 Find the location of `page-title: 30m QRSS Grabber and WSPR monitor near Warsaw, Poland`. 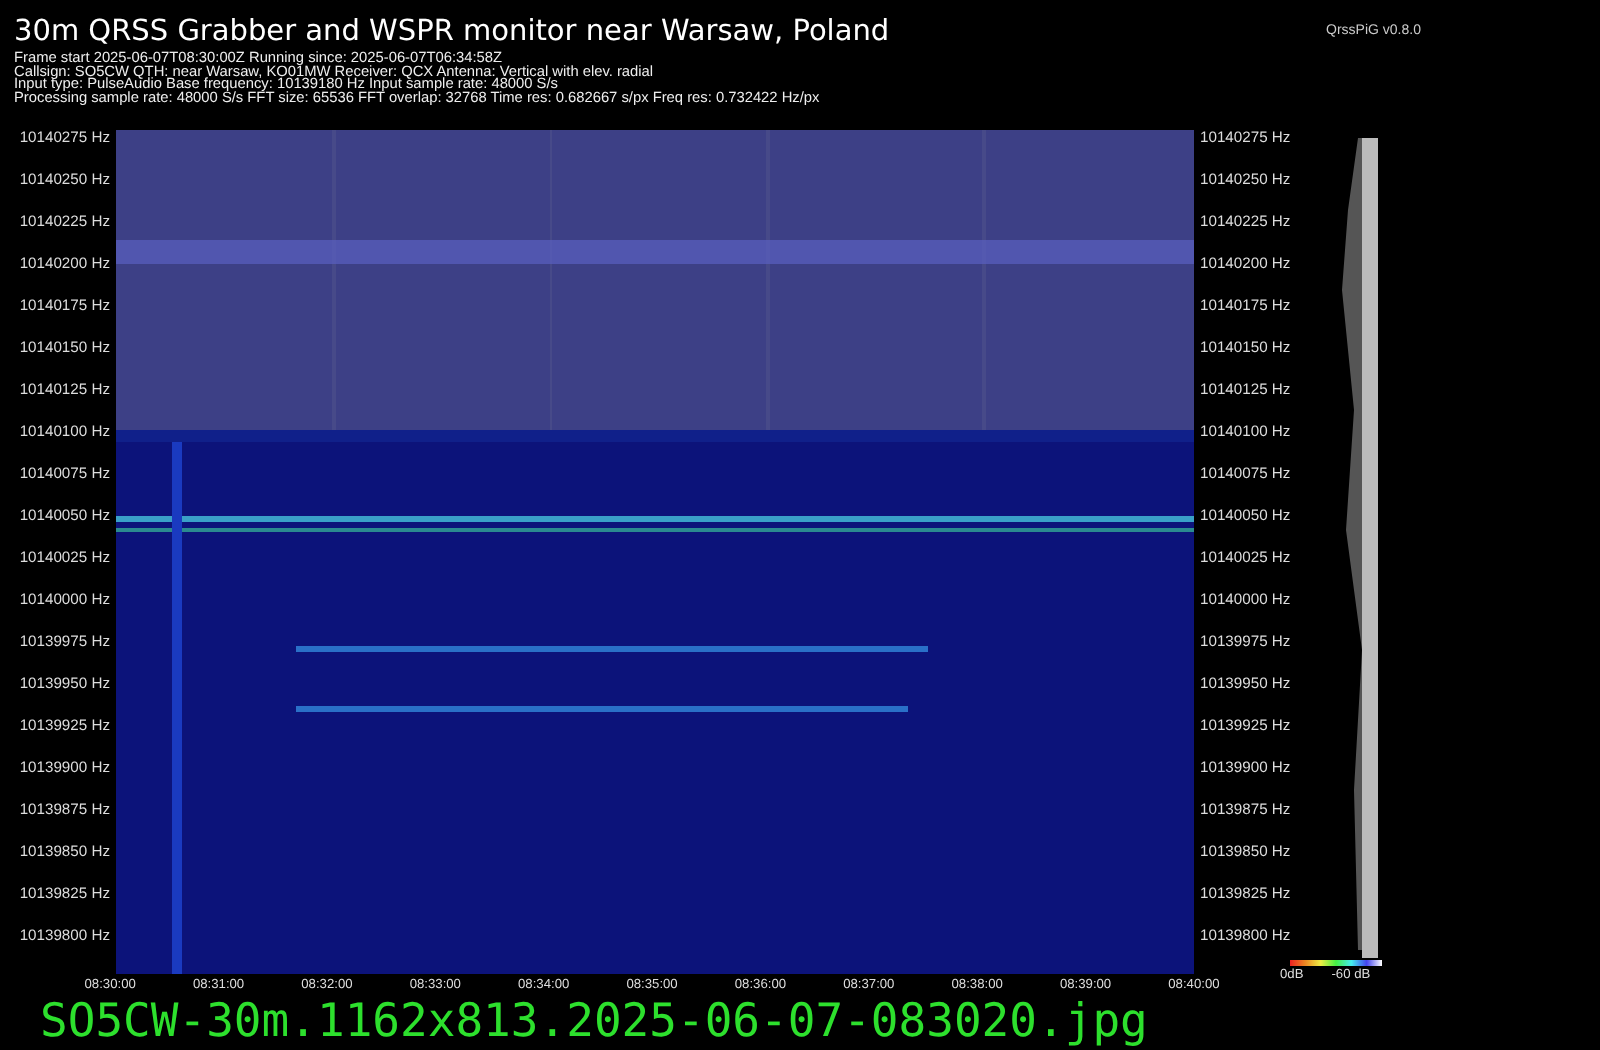

page-title: 30m QRSS Grabber and WSPR monitor near Warsaw, Poland is located at coordinates (452, 32).